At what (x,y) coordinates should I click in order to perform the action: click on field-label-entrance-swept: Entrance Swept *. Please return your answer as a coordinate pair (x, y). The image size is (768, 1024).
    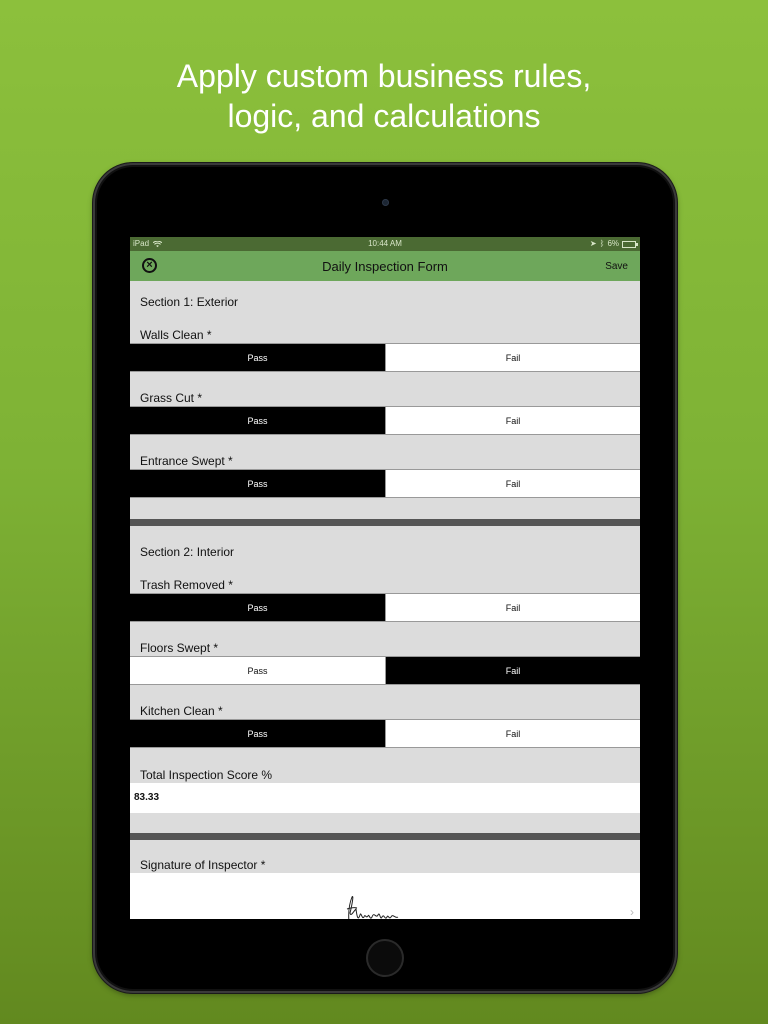
    Looking at the image, I should click on (186, 461).